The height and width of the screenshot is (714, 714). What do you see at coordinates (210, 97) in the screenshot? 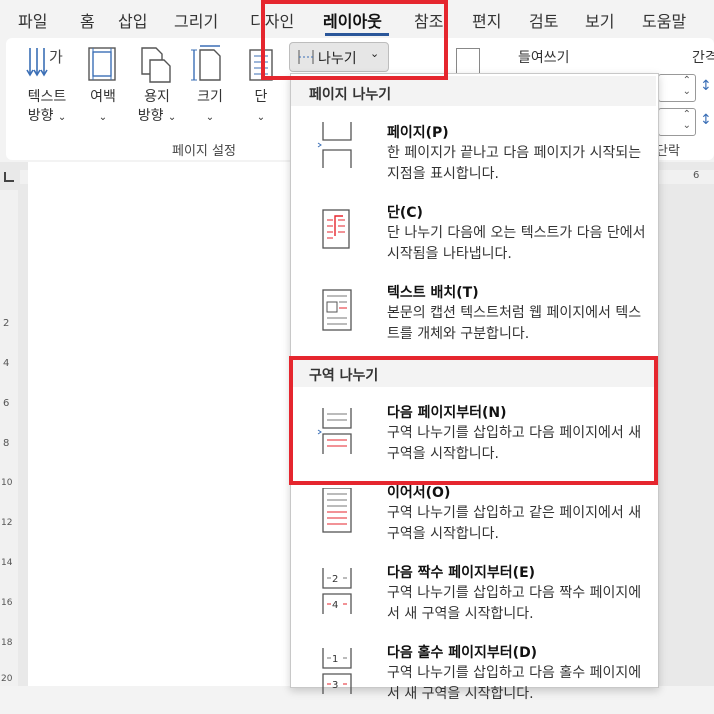
I see `size-label: 크기` at bounding box center [210, 97].